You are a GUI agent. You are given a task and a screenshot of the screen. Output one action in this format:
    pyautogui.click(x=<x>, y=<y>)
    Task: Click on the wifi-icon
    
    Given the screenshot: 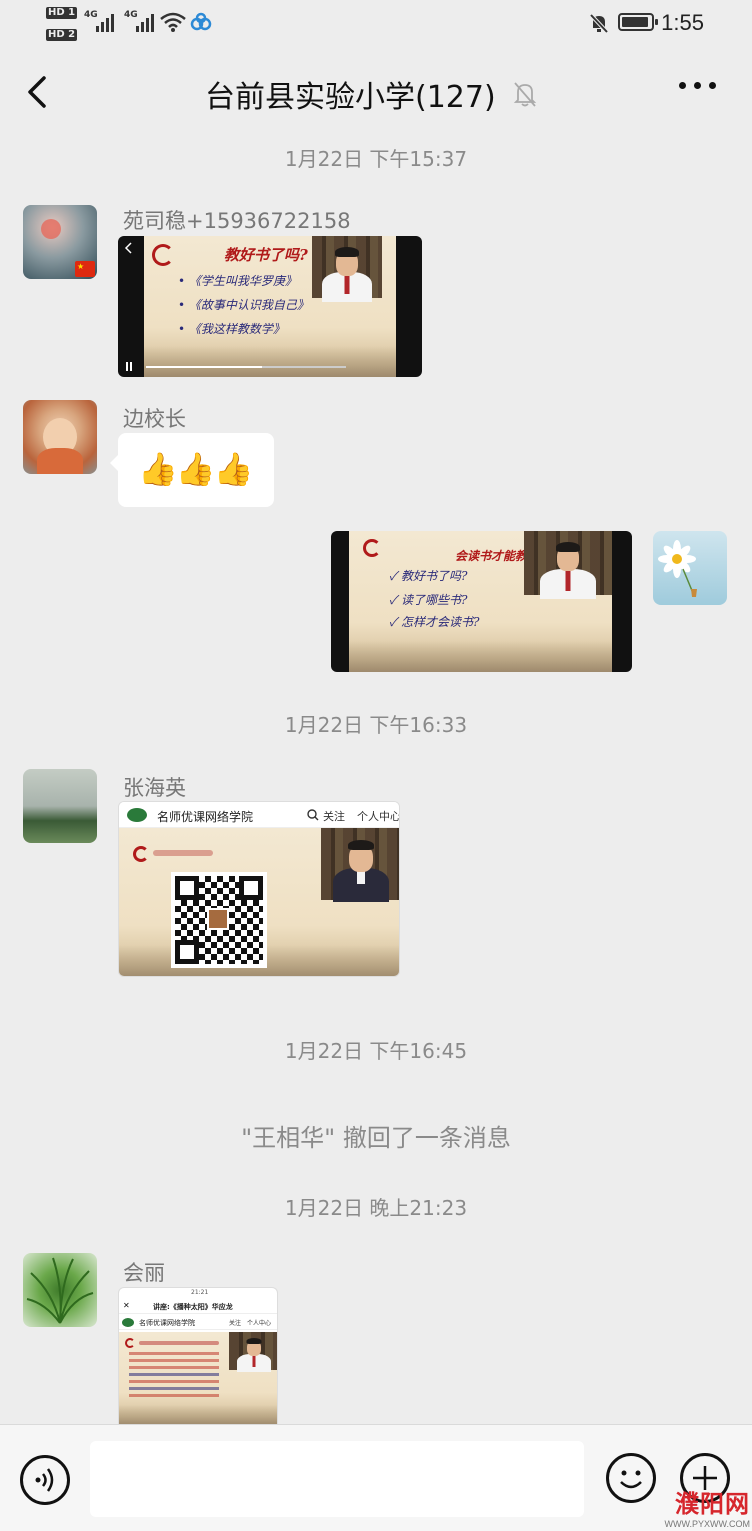 What is the action you would take?
    pyautogui.click(x=173, y=22)
    